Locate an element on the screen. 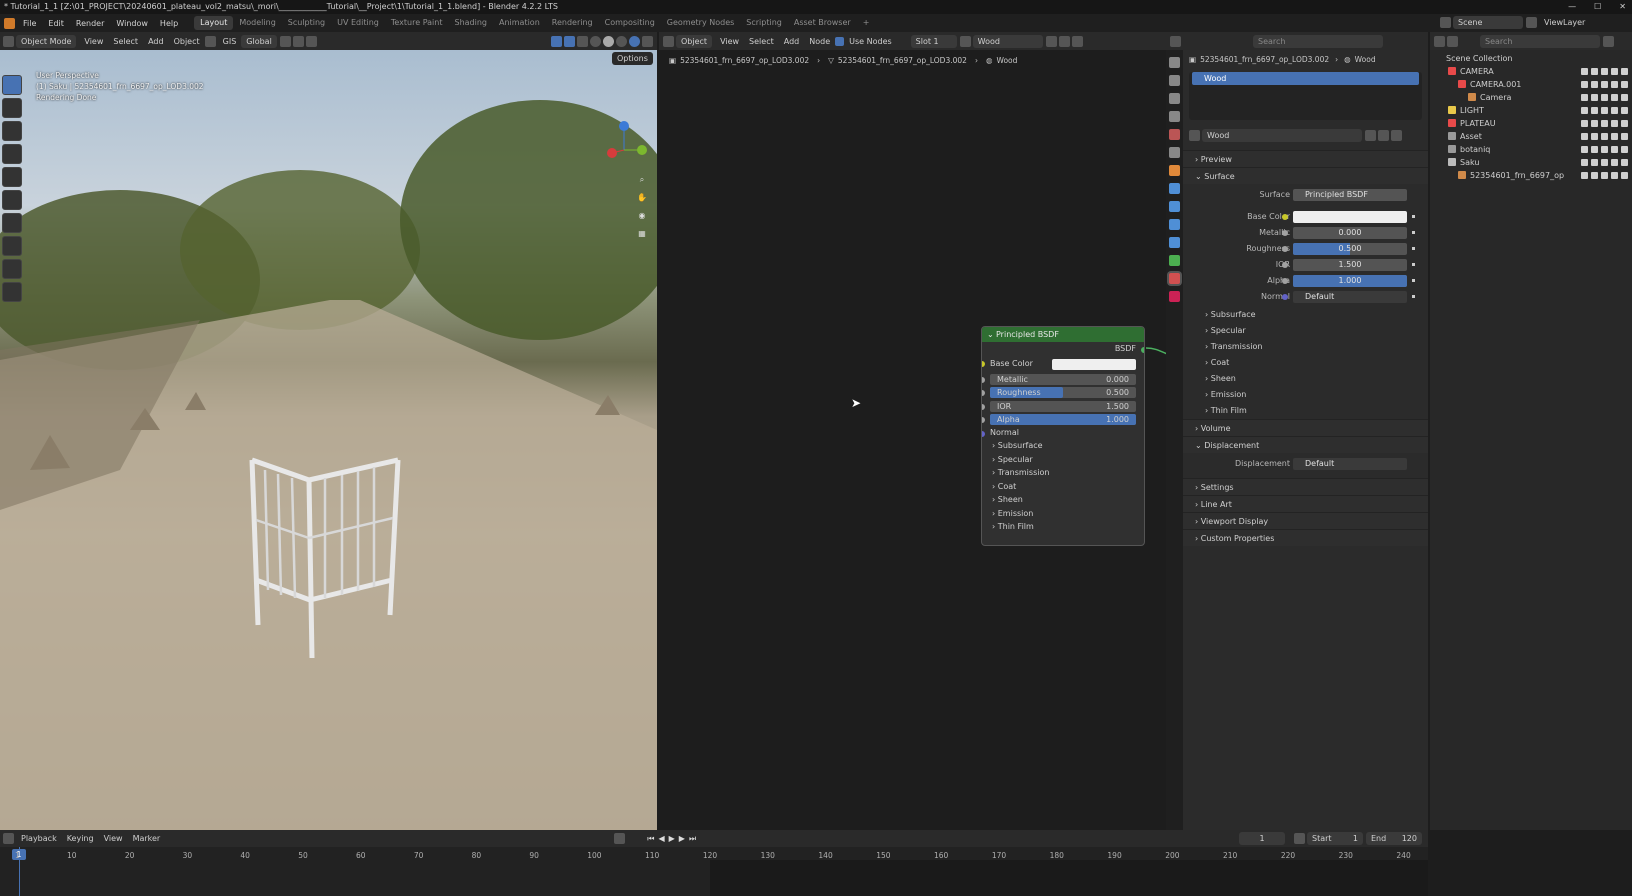 The image size is (1632, 896). node-subpanel-transmission: › Transmission is located at coordinates (1063, 473).